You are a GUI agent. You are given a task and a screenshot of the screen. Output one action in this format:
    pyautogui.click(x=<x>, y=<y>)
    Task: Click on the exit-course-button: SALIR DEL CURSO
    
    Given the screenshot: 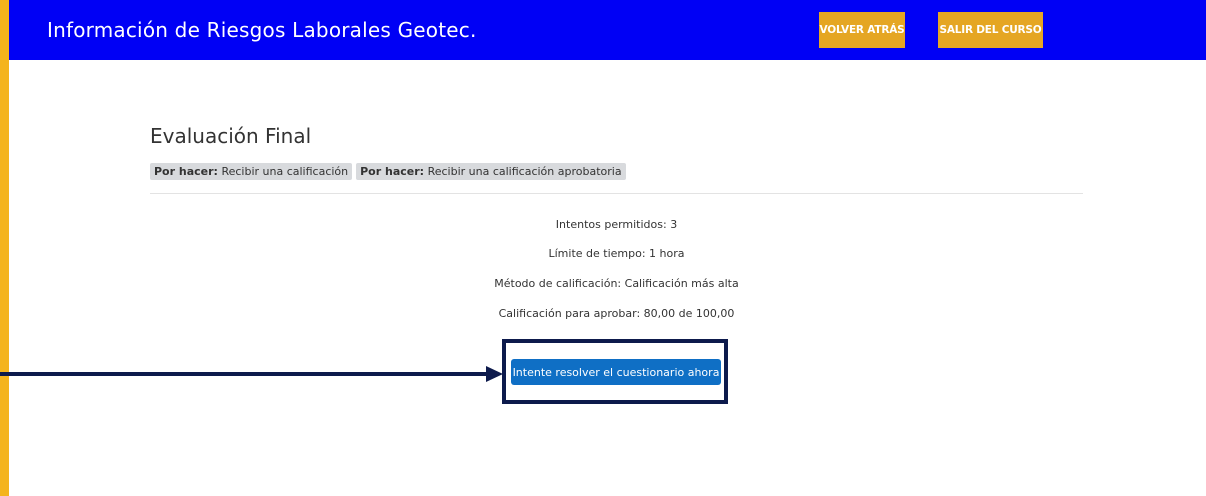 What is the action you would take?
    pyautogui.click(x=990, y=30)
    